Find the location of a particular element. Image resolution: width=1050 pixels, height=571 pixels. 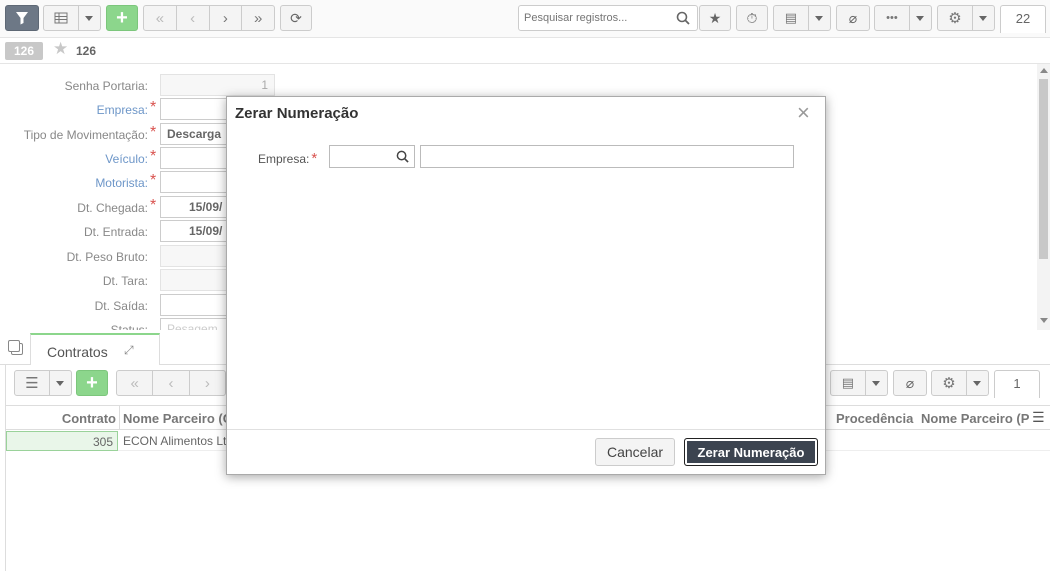

form-label: Motorista: is located at coordinates (74, 183).